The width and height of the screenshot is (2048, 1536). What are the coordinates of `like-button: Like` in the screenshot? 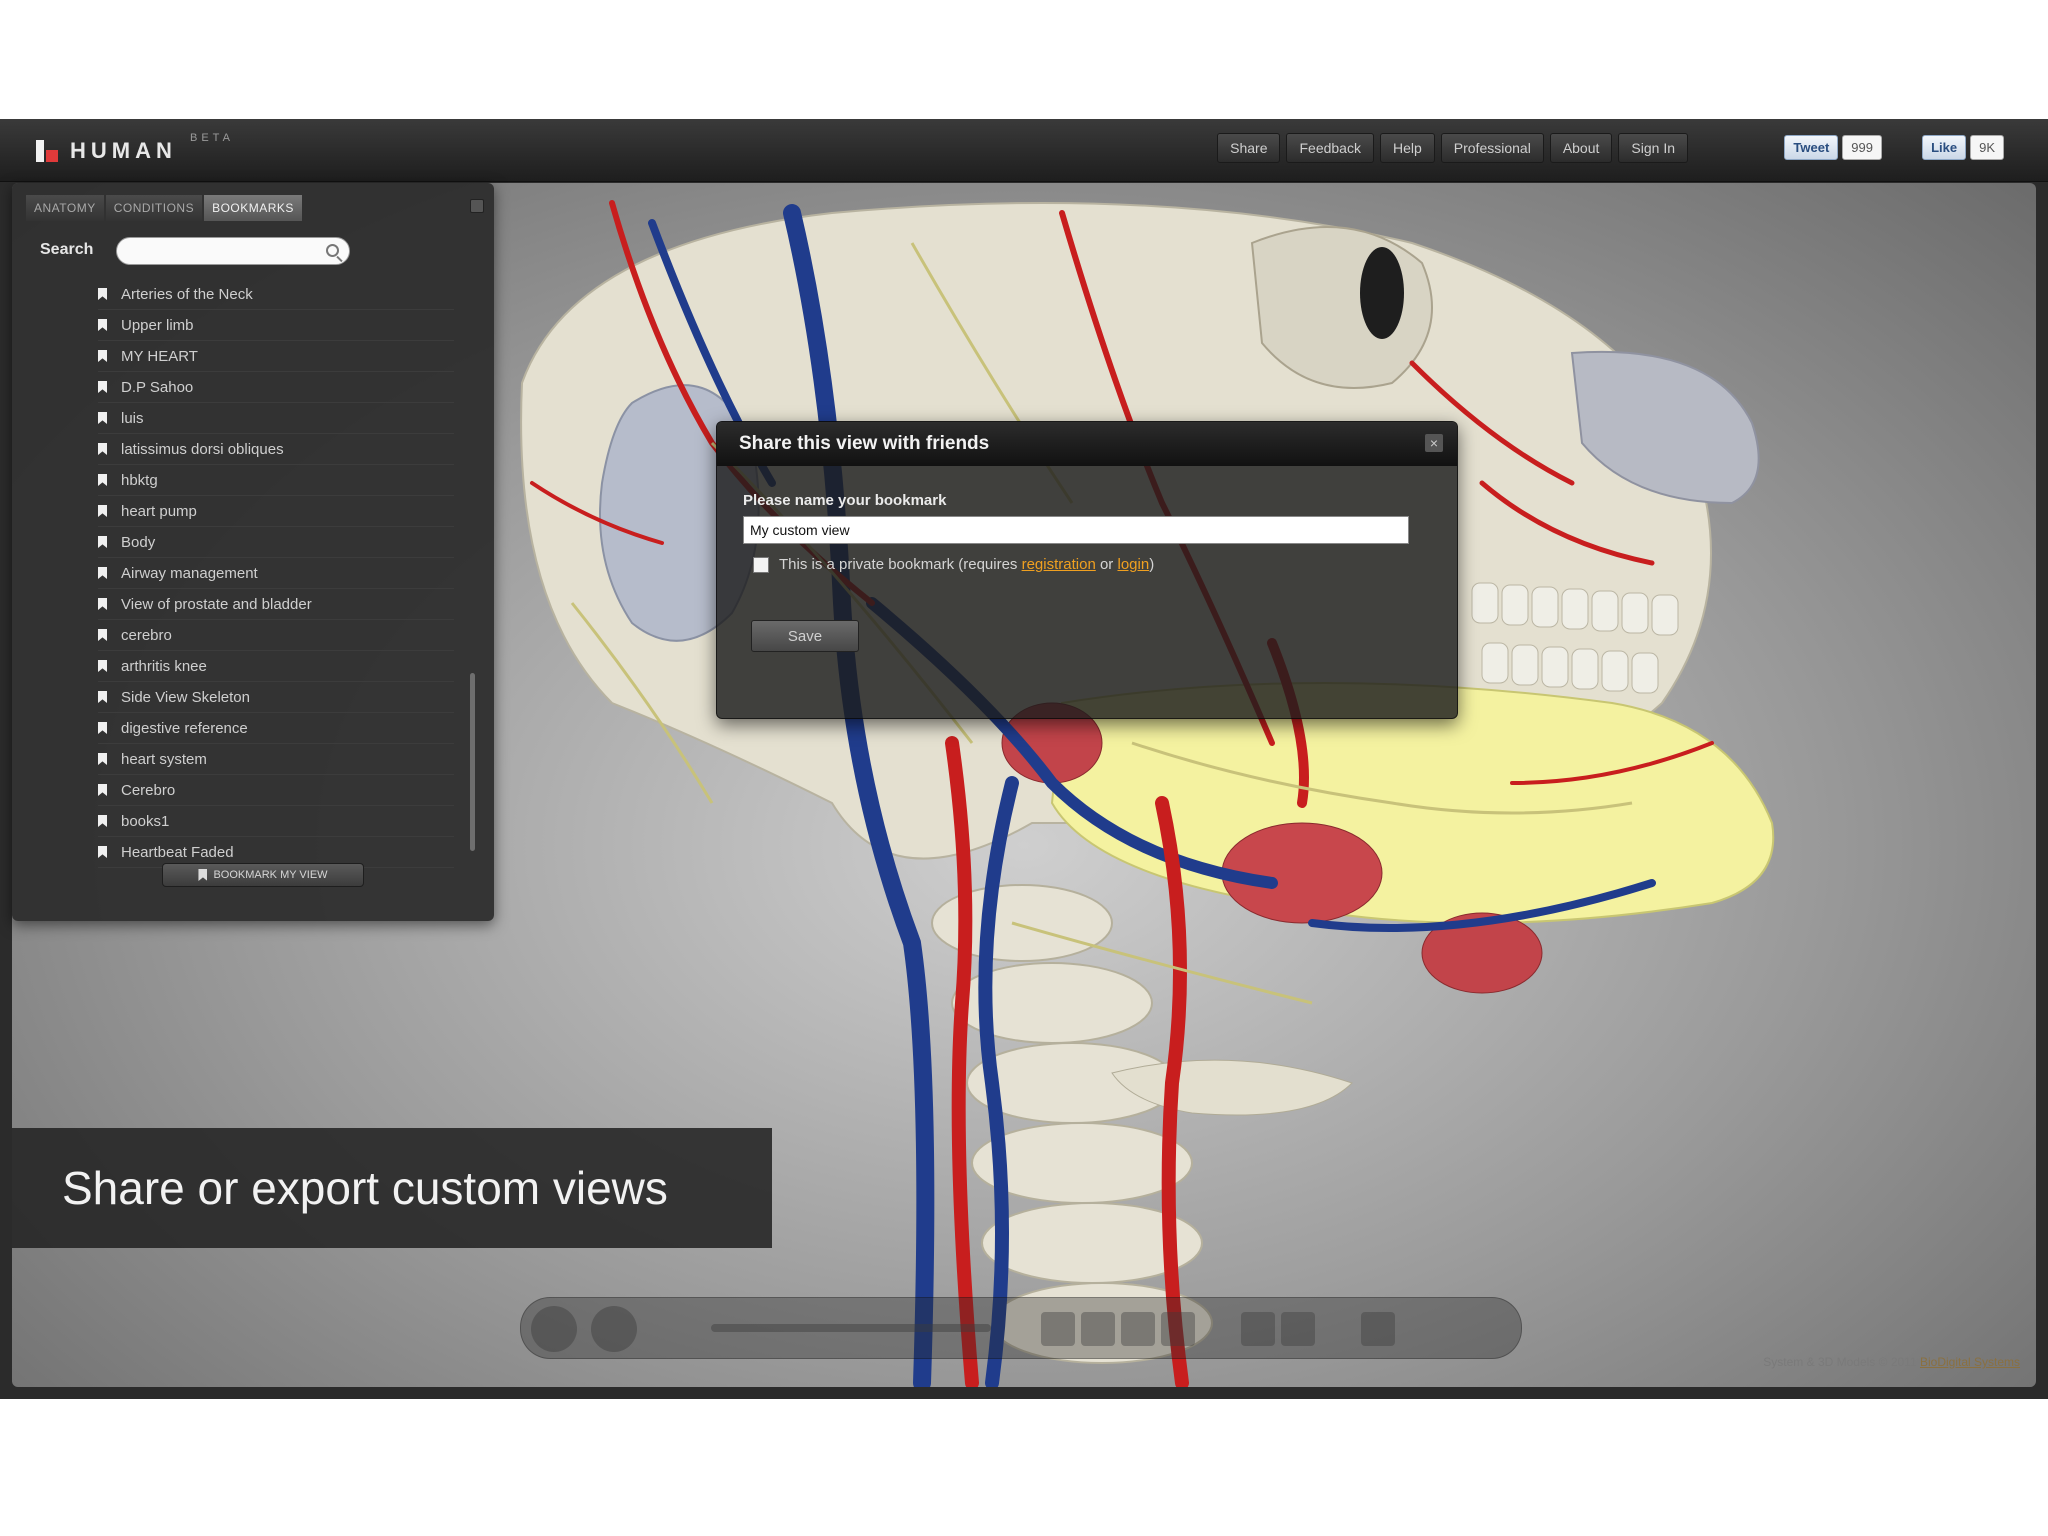 It's located at (1944, 147).